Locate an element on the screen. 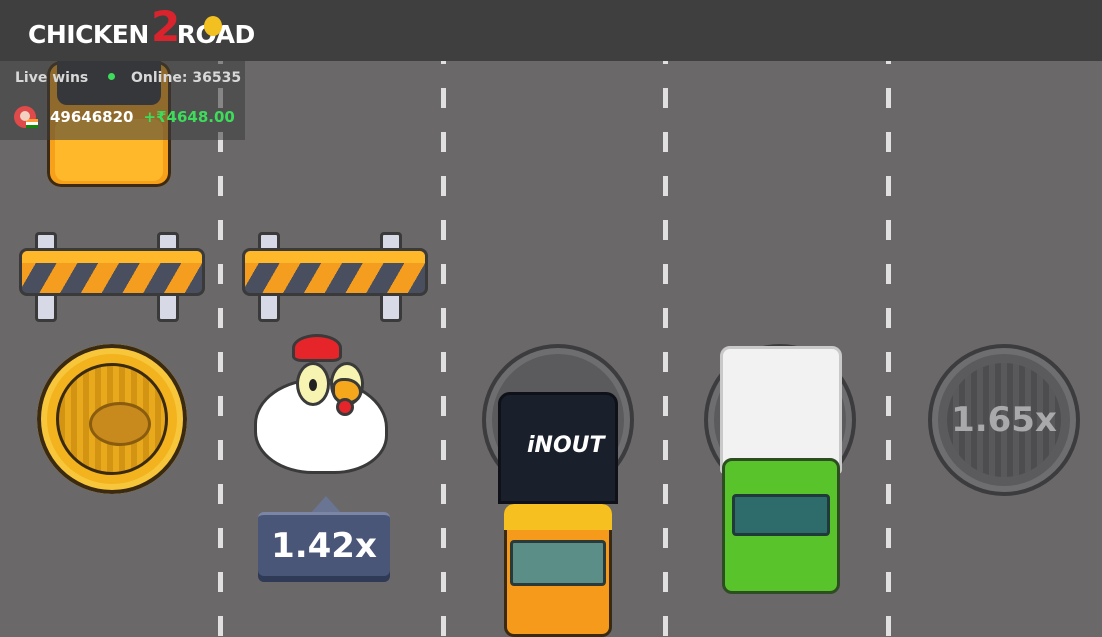 This screenshot has height=637, width=1102. truck-cargo: iNOUT is located at coordinates (558, 448).